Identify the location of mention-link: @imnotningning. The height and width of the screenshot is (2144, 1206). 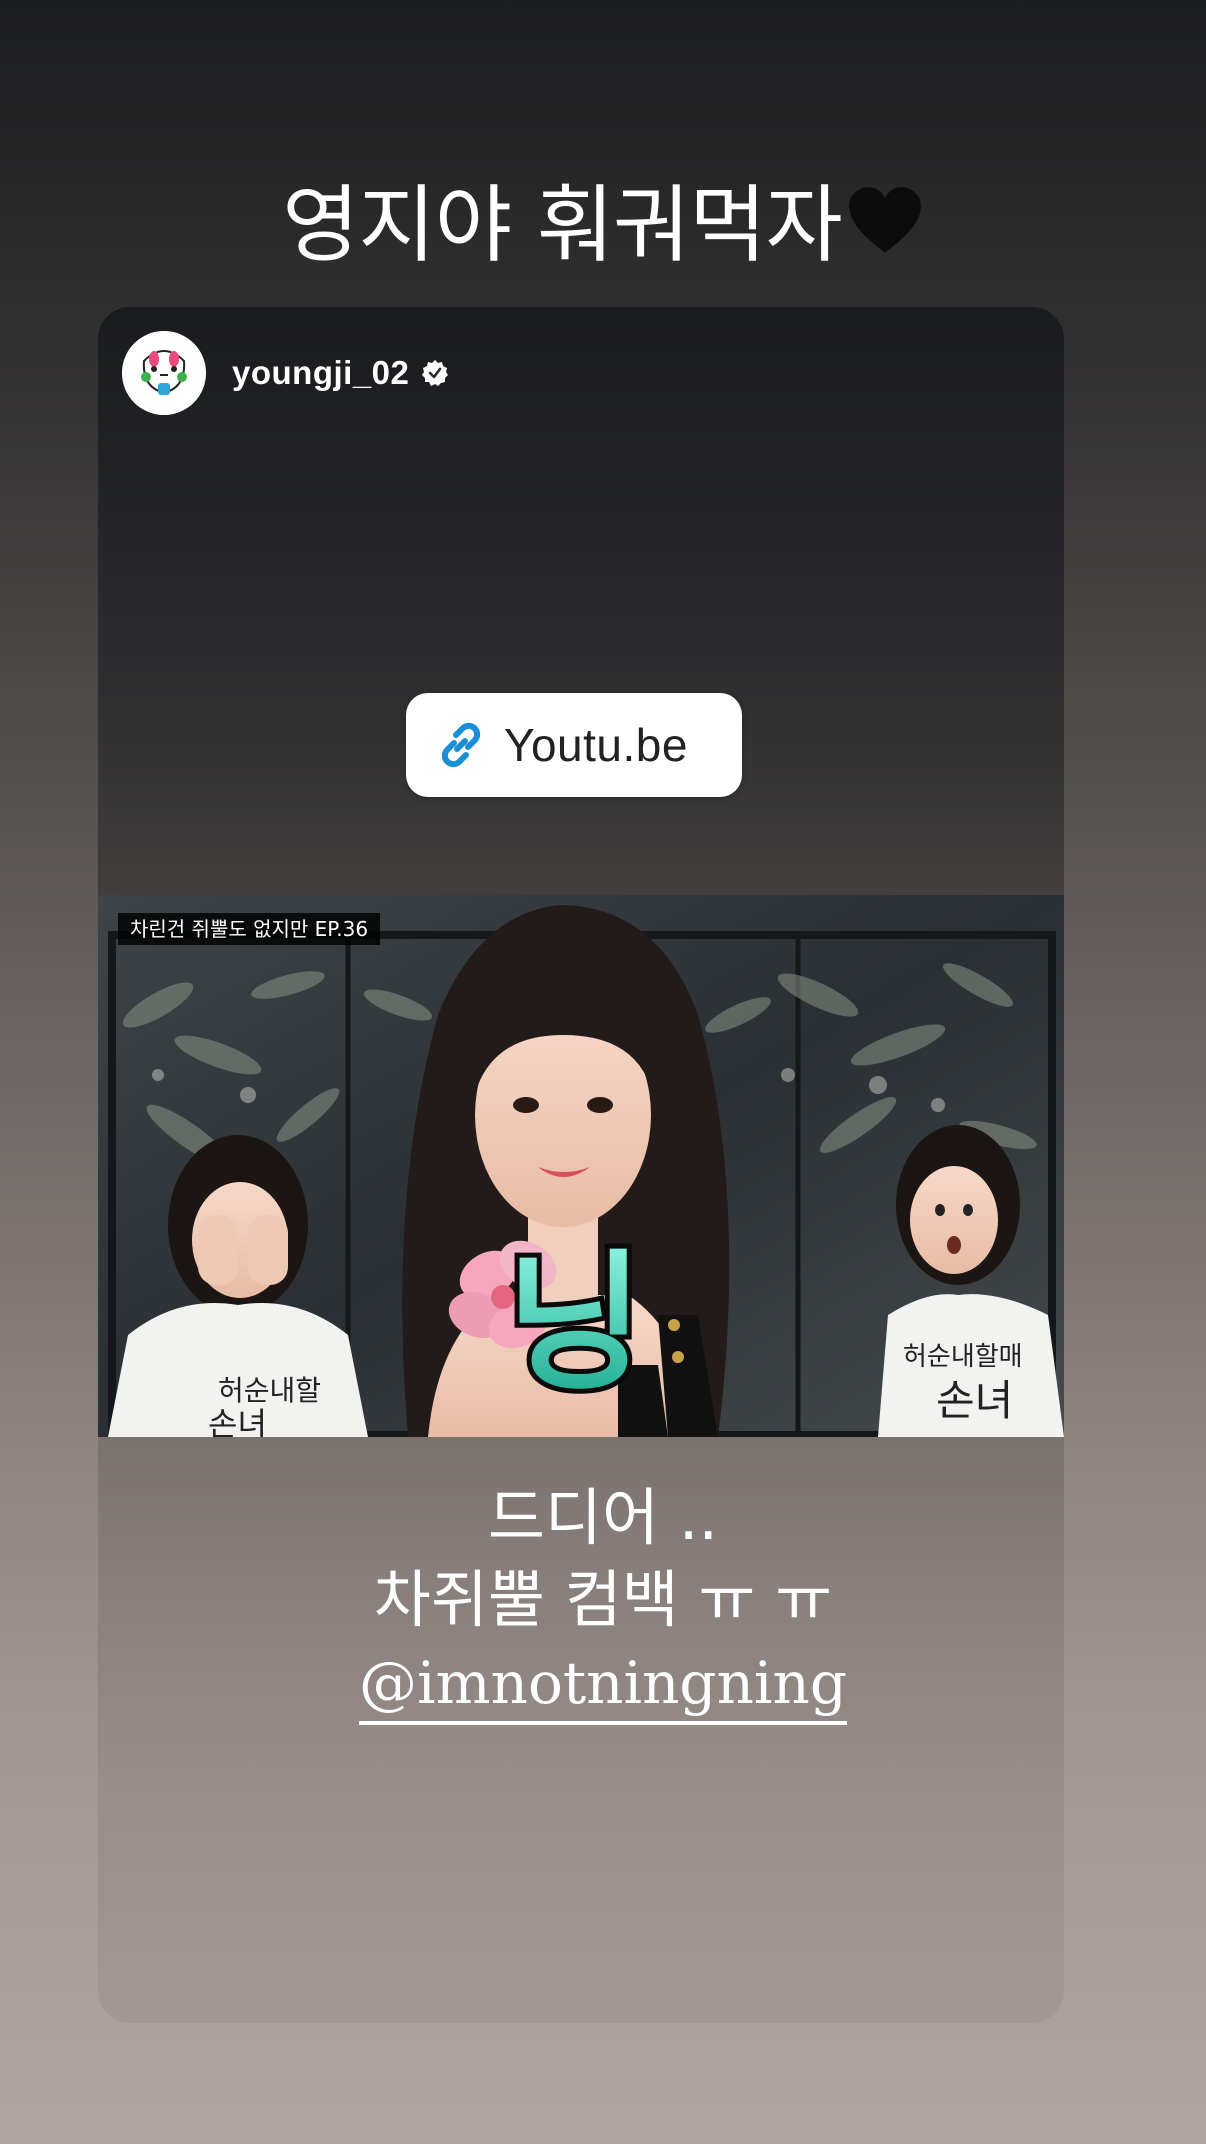
(603, 1686).